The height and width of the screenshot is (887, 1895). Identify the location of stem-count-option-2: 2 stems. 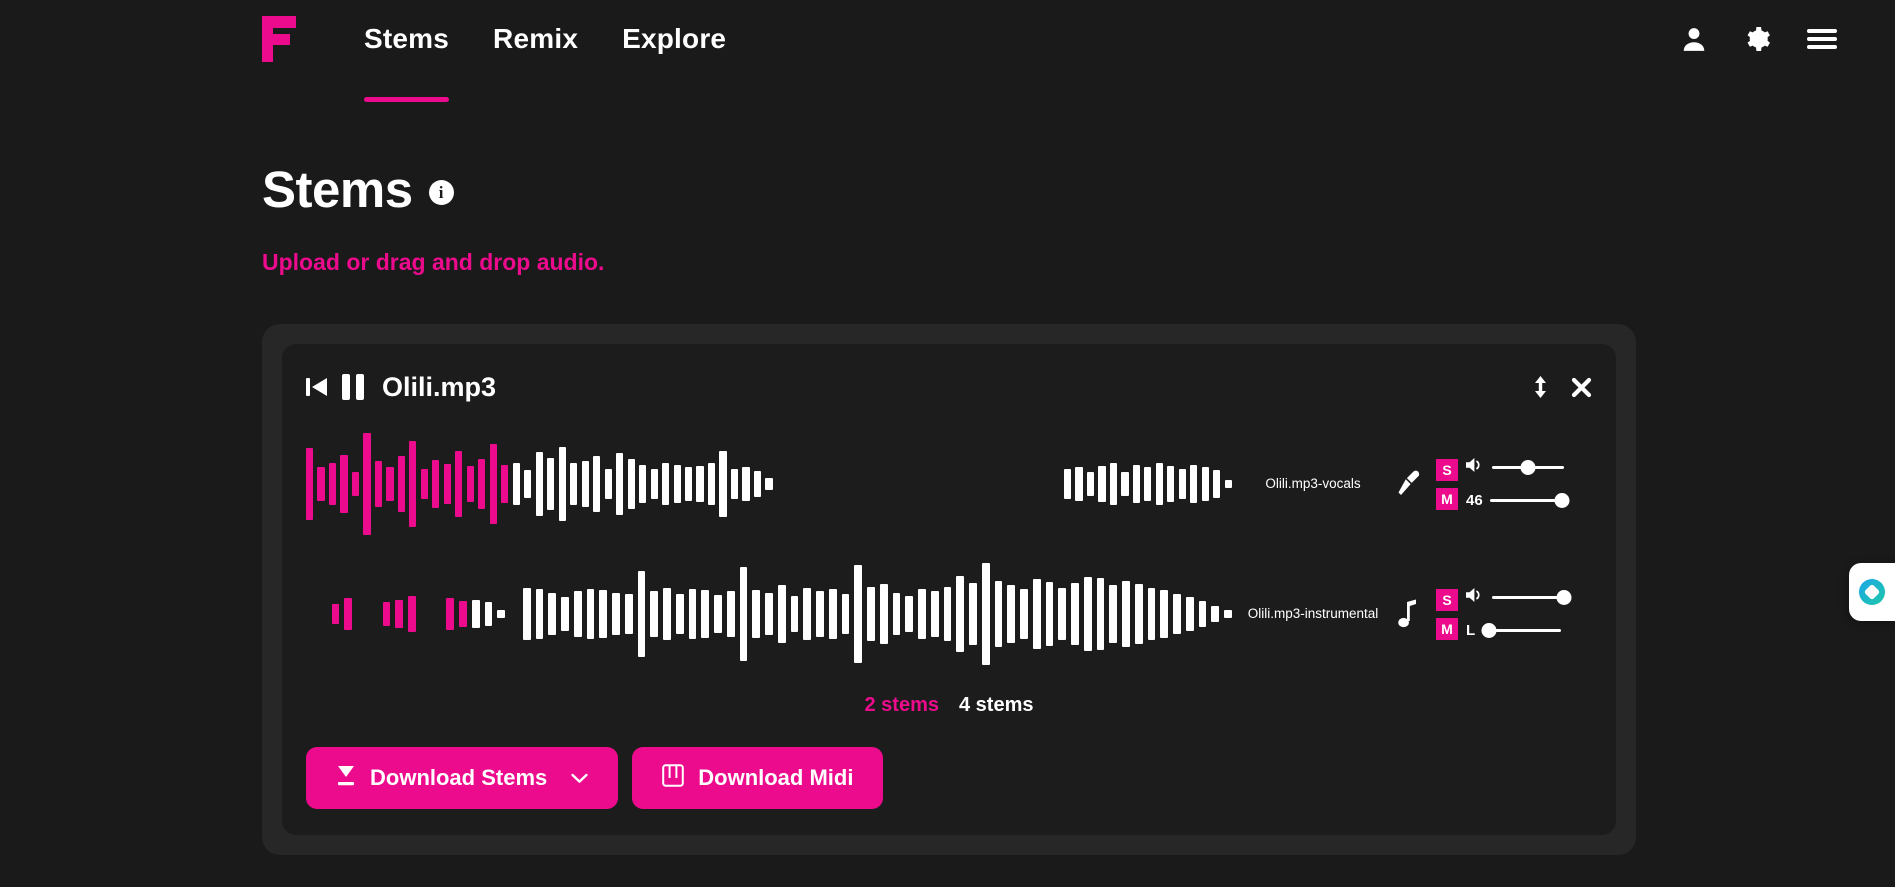
(902, 705).